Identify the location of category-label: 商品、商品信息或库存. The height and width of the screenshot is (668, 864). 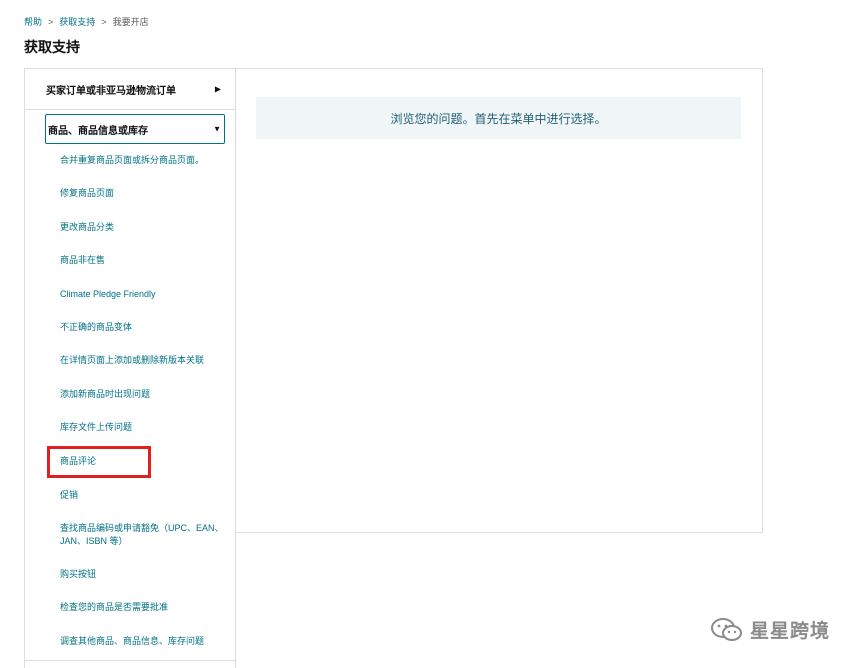
(98, 131).